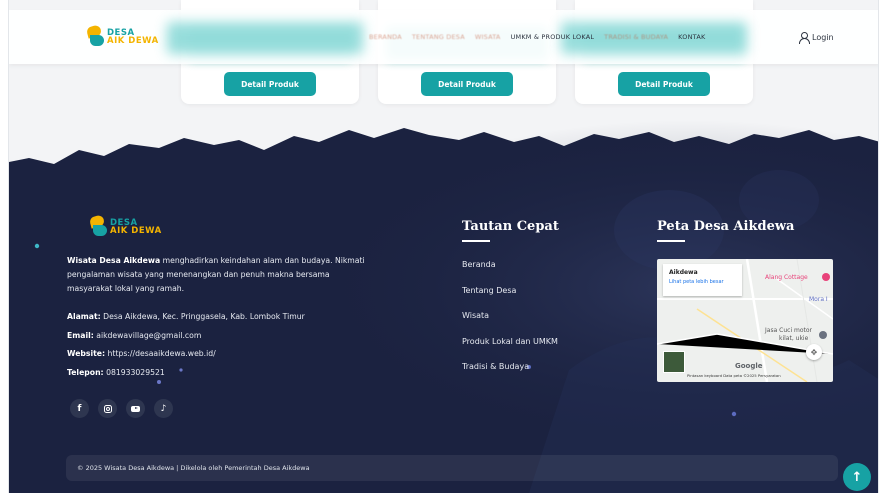  What do you see at coordinates (553, 37) in the screenshot?
I see `nav-item-umkm: UMKM & PRODUK LOKAL` at bounding box center [553, 37].